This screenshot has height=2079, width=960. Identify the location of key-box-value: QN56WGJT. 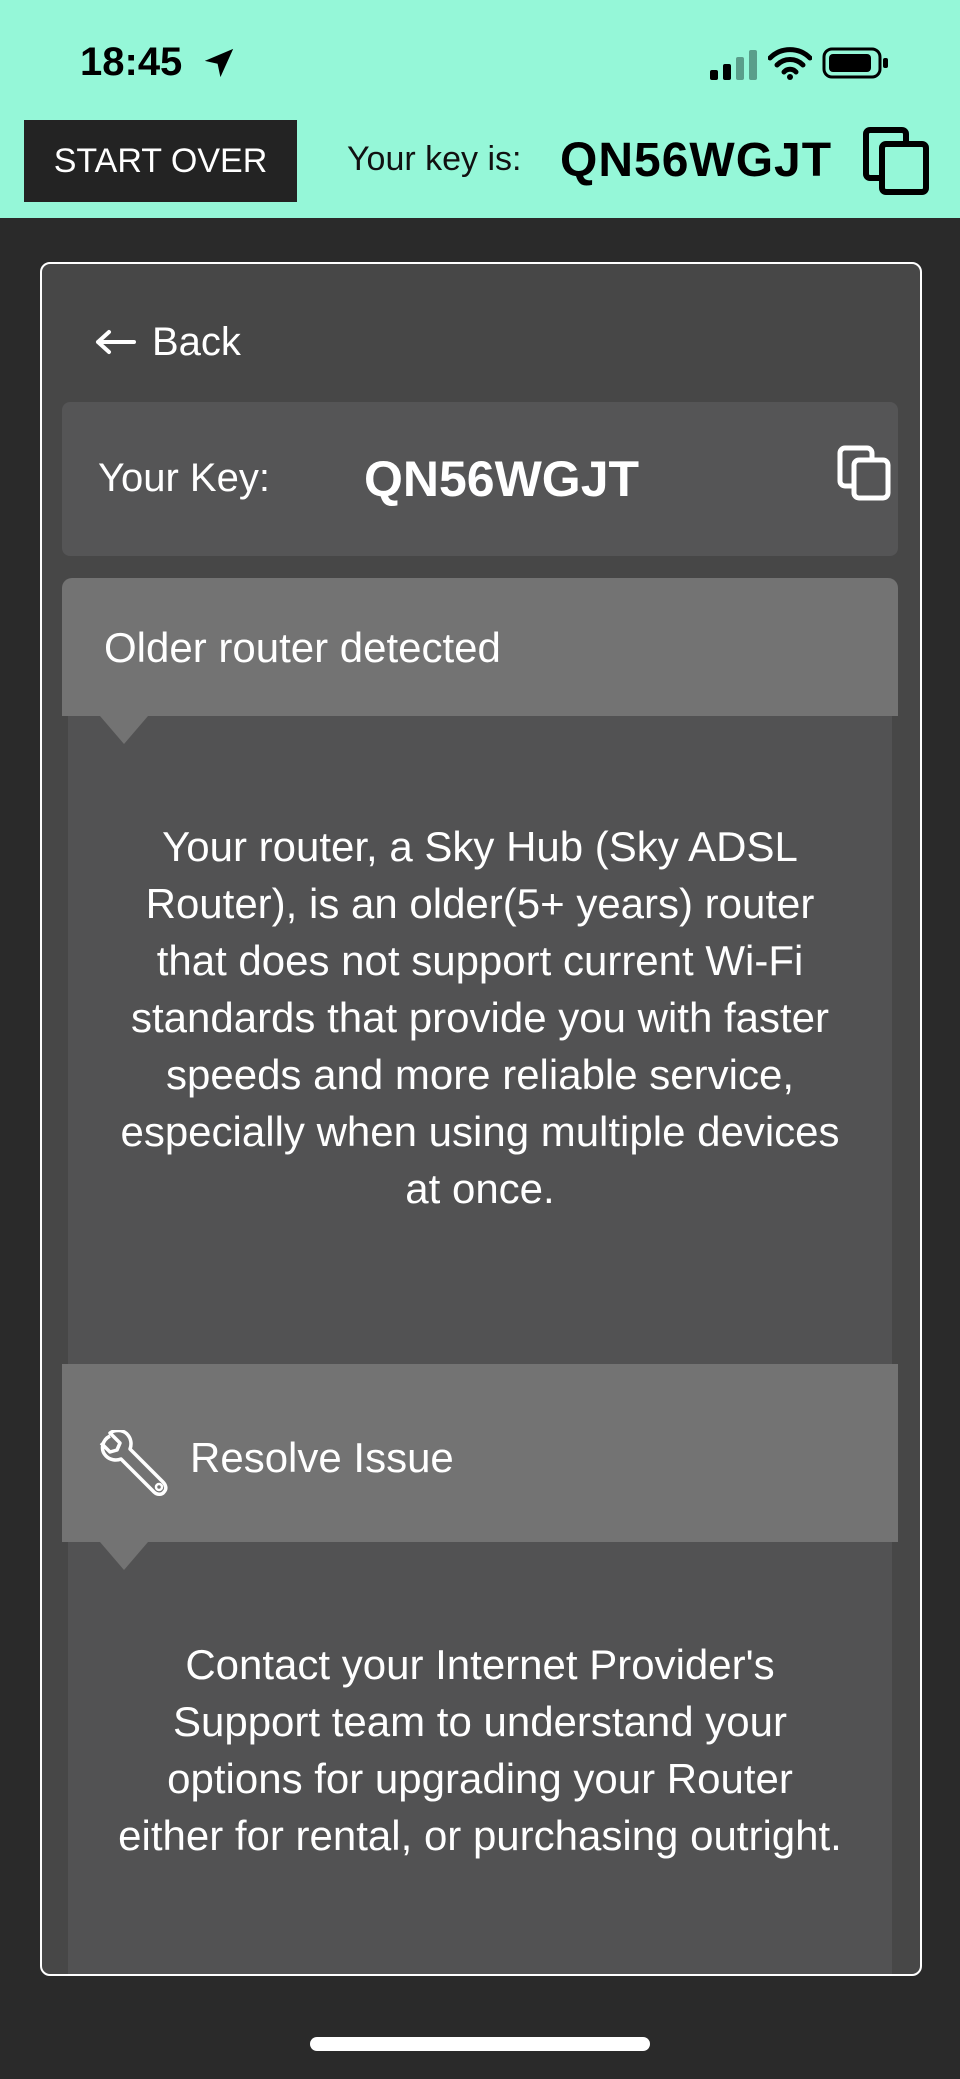
(502, 479).